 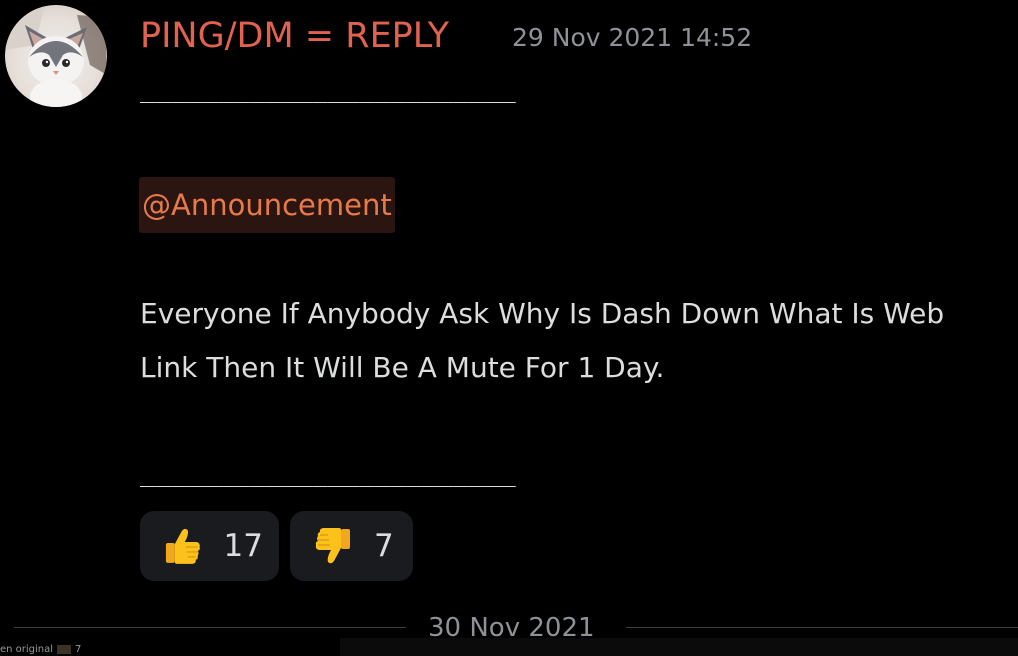 I want to click on corner-overlay-label: en original, so click(x=27, y=649).